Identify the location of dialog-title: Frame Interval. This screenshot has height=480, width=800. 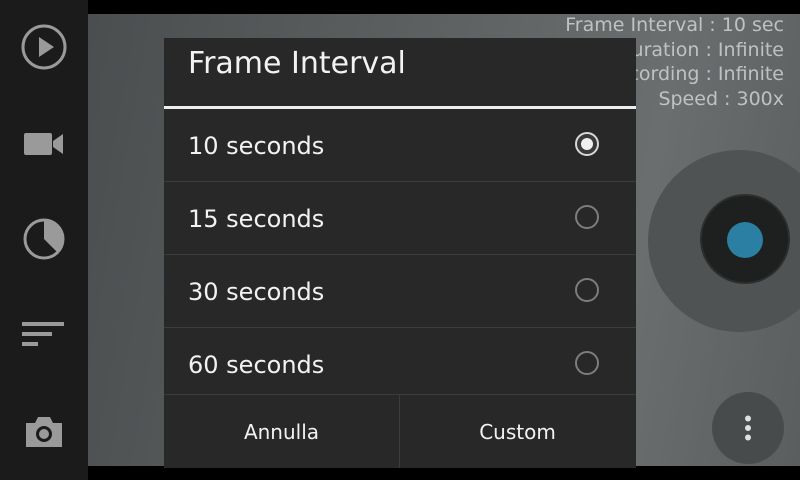
(297, 63).